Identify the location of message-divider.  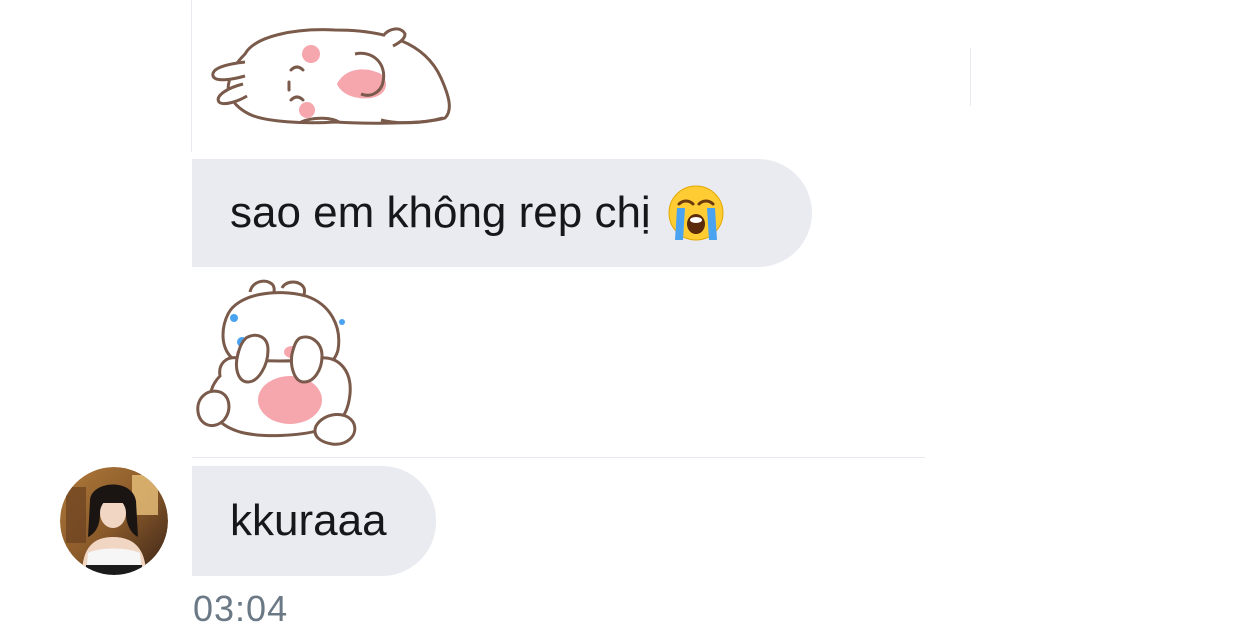
(558, 457).